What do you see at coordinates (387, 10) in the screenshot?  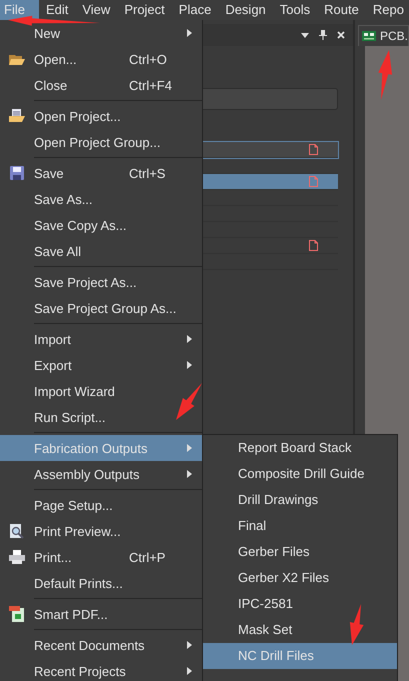 I see `menu-bar-item: Repo` at bounding box center [387, 10].